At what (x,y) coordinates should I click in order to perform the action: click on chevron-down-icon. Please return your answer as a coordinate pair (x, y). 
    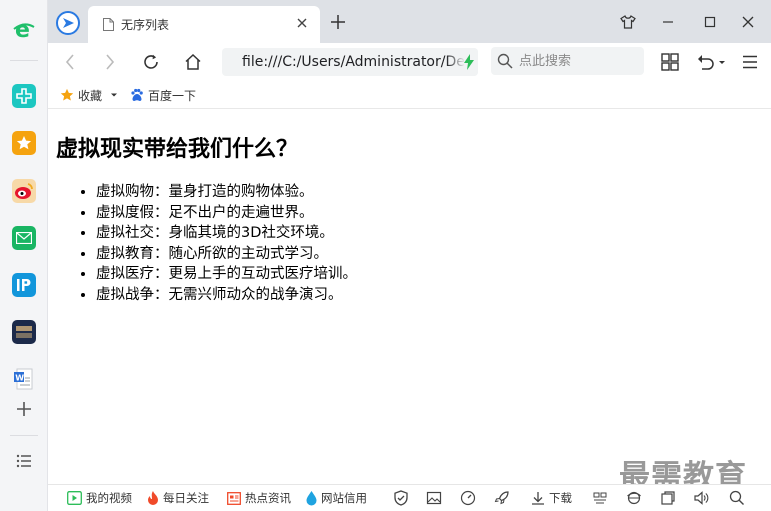
    Looking at the image, I should click on (114, 95).